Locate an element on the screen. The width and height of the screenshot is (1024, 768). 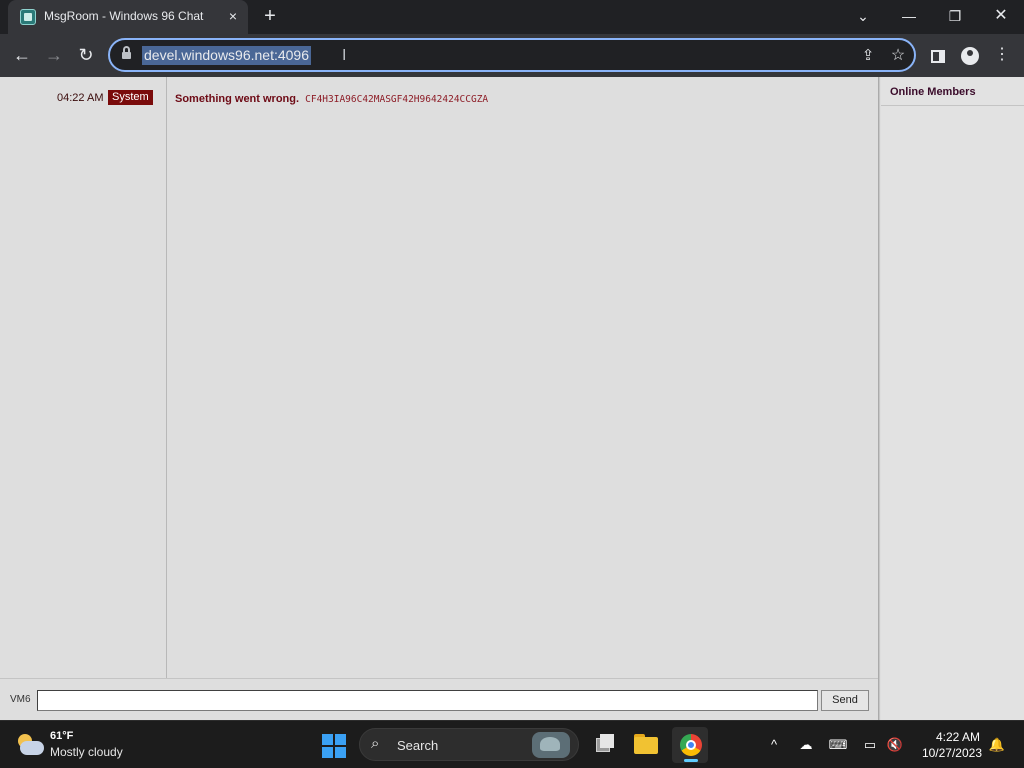
keyboard-icon: ⌨ is located at coordinates (838, 745).